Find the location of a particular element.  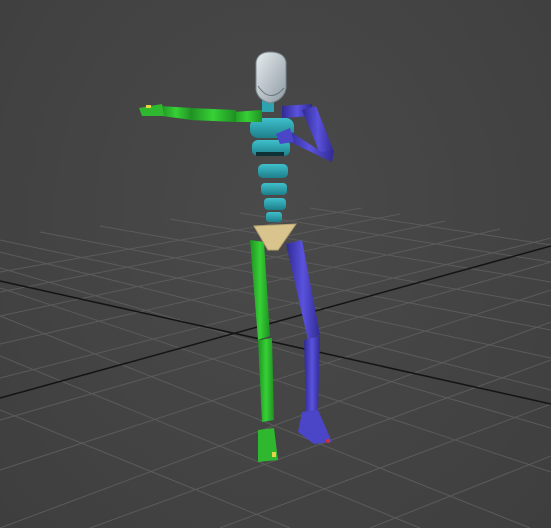

right-toe-marker is located at coordinates (328, 441).